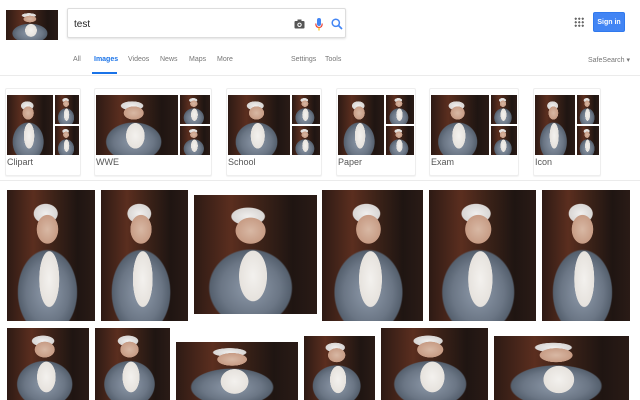 This screenshot has height=400, width=640. Describe the element at coordinates (77, 59) in the screenshot. I see `tab-all: All` at that location.